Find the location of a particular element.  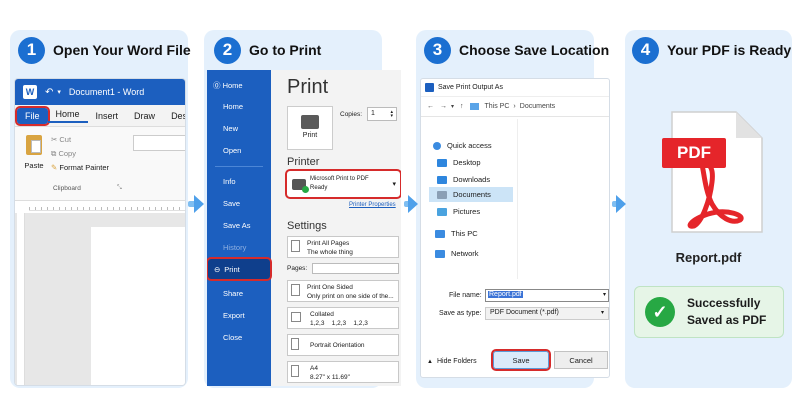

step1-header: 1 Open Your Word File is located at coordinates (104, 50).